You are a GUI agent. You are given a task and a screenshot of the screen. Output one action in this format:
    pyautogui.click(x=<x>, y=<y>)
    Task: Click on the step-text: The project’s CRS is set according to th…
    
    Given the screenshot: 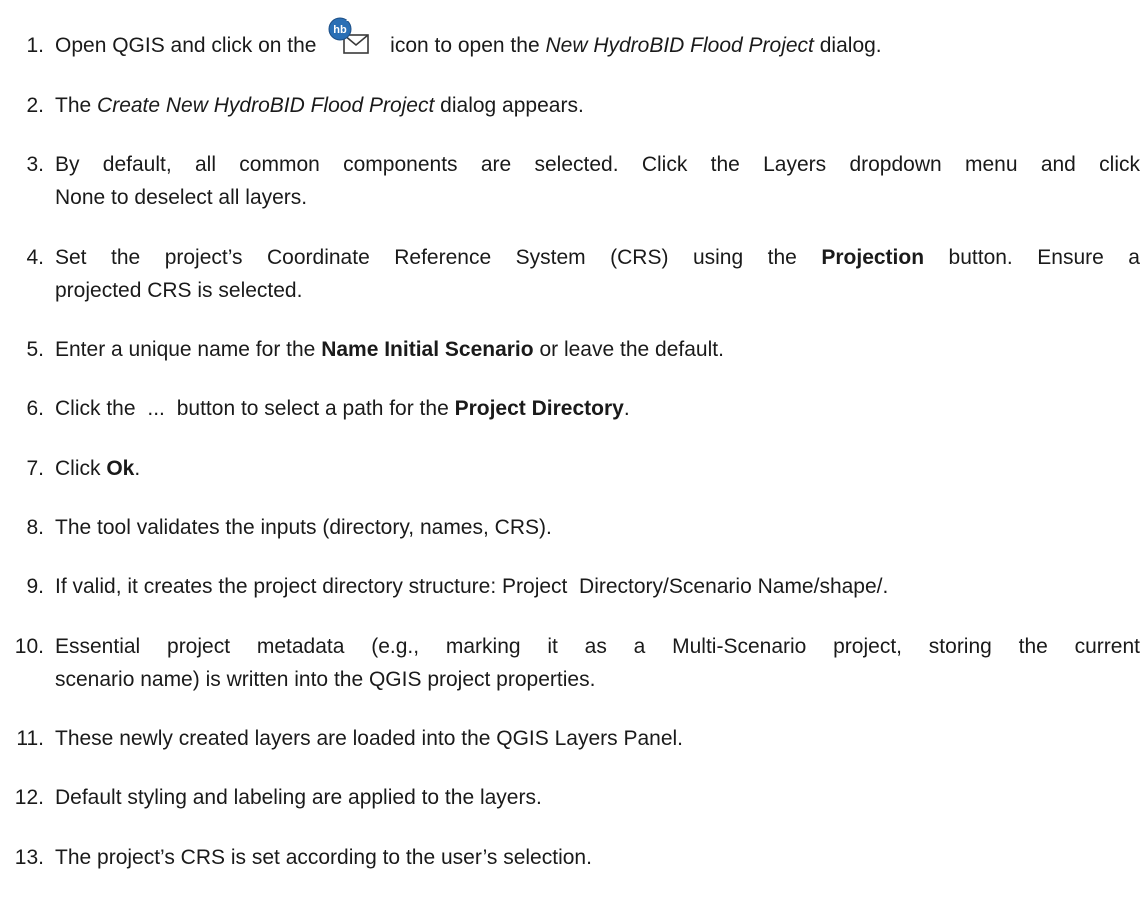 What is the action you would take?
    pyautogui.click(x=323, y=857)
    